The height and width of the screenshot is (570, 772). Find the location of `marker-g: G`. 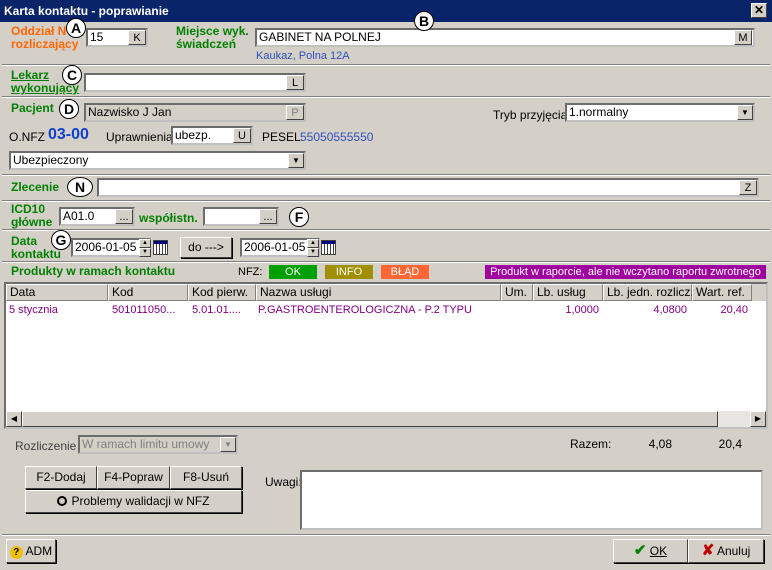

marker-g: G is located at coordinates (61, 240).